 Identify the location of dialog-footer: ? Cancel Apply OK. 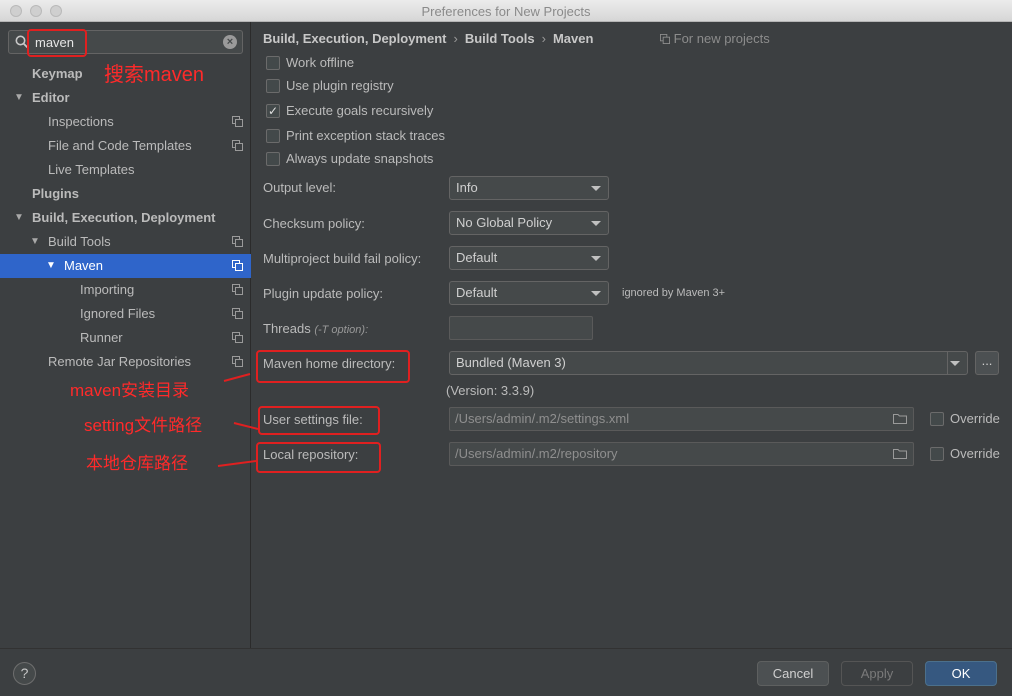
(506, 672).